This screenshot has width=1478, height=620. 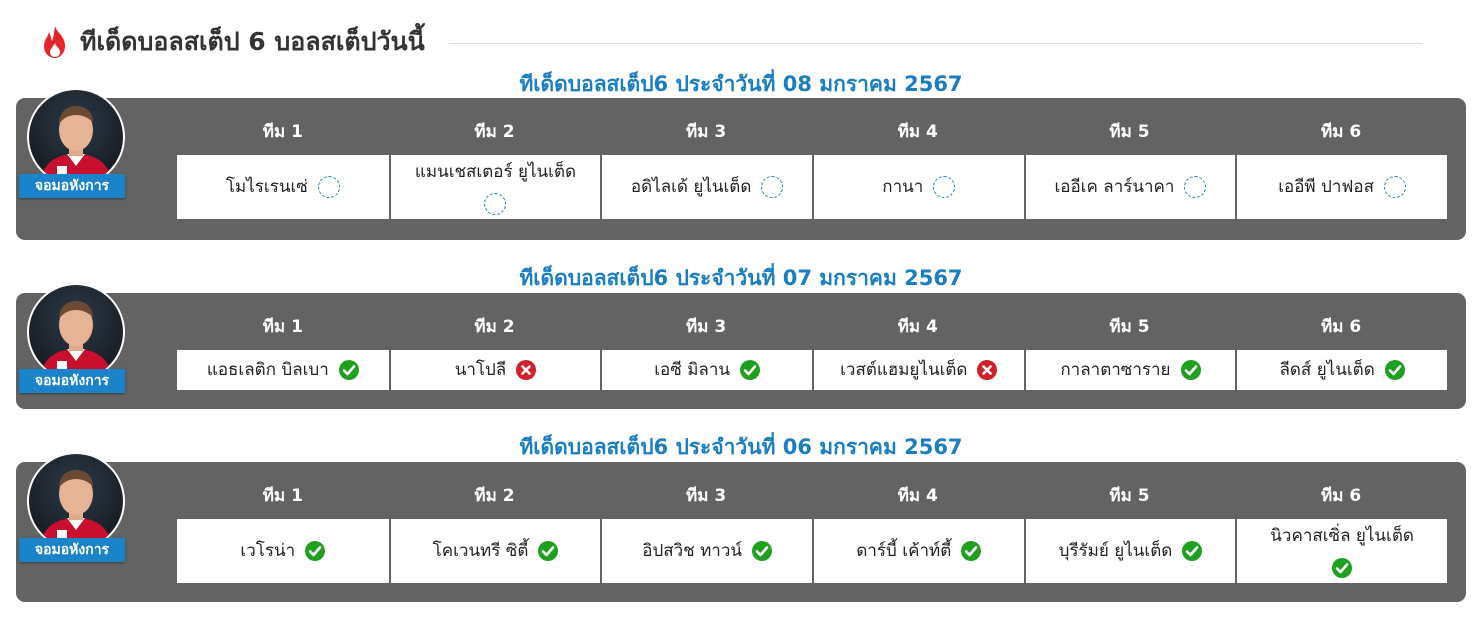 What do you see at coordinates (266, 187) in the screenshot?
I see `team-name: โมไรเรนเซ่` at bounding box center [266, 187].